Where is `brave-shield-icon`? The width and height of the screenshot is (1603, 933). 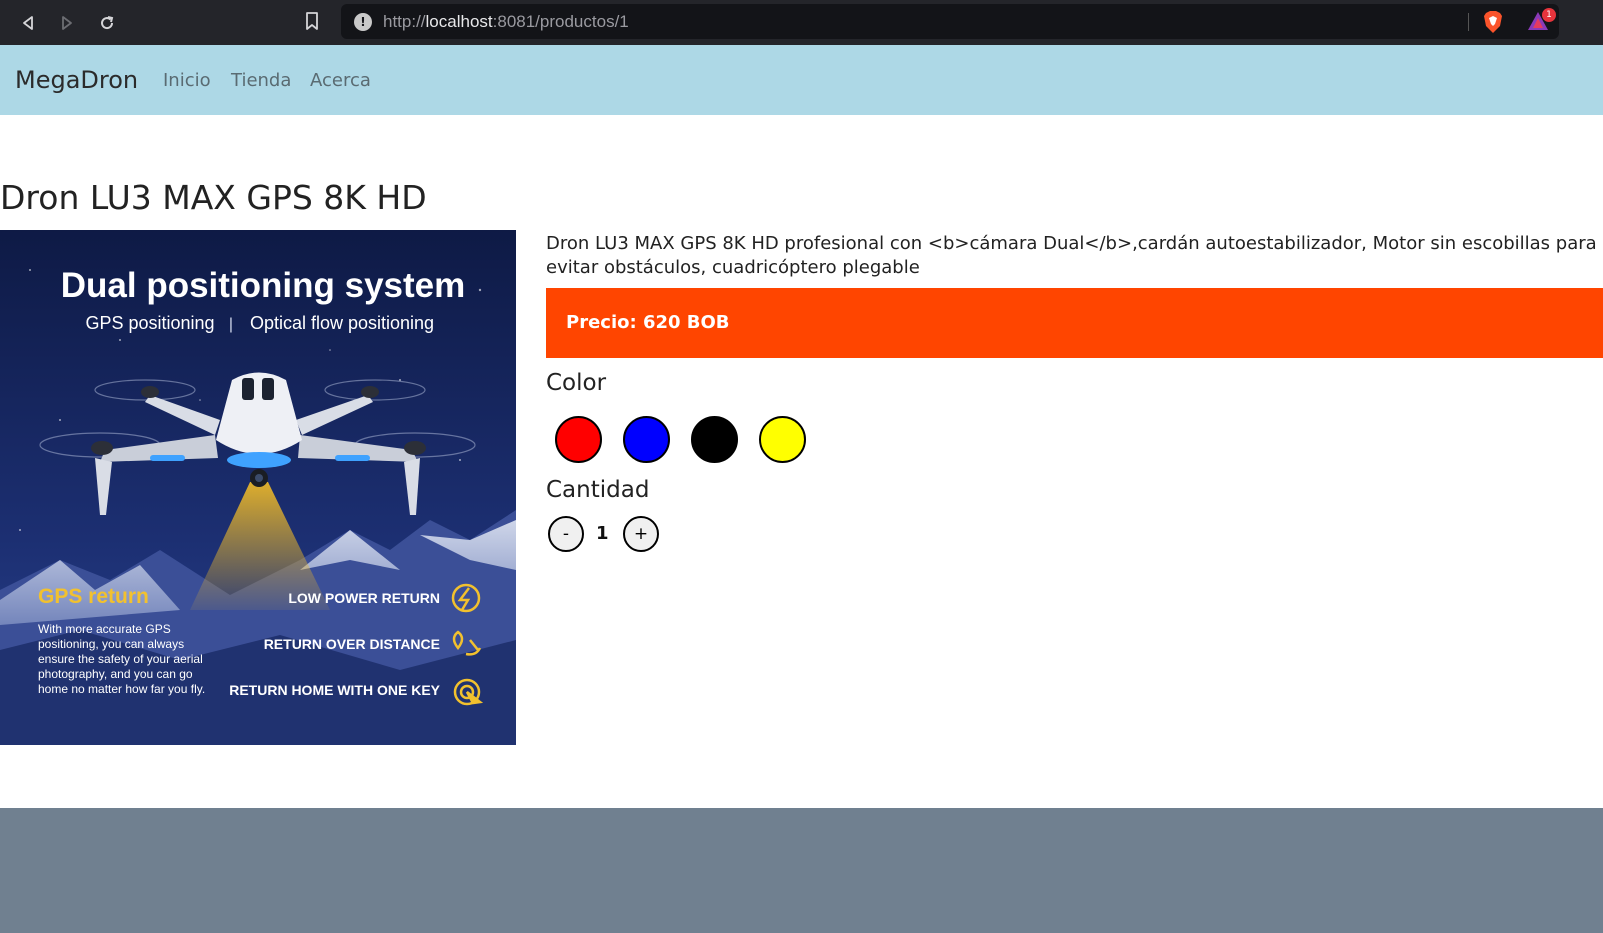
brave-shield-icon is located at coordinates (1493, 24).